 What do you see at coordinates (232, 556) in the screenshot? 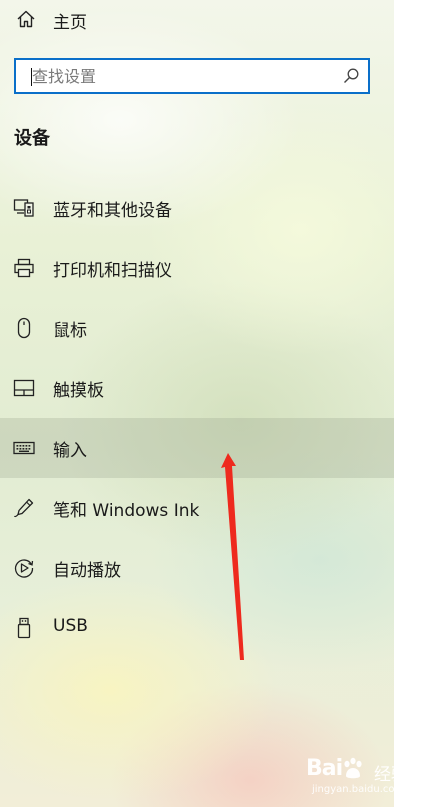
I see `annotation-arrow` at bounding box center [232, 556].